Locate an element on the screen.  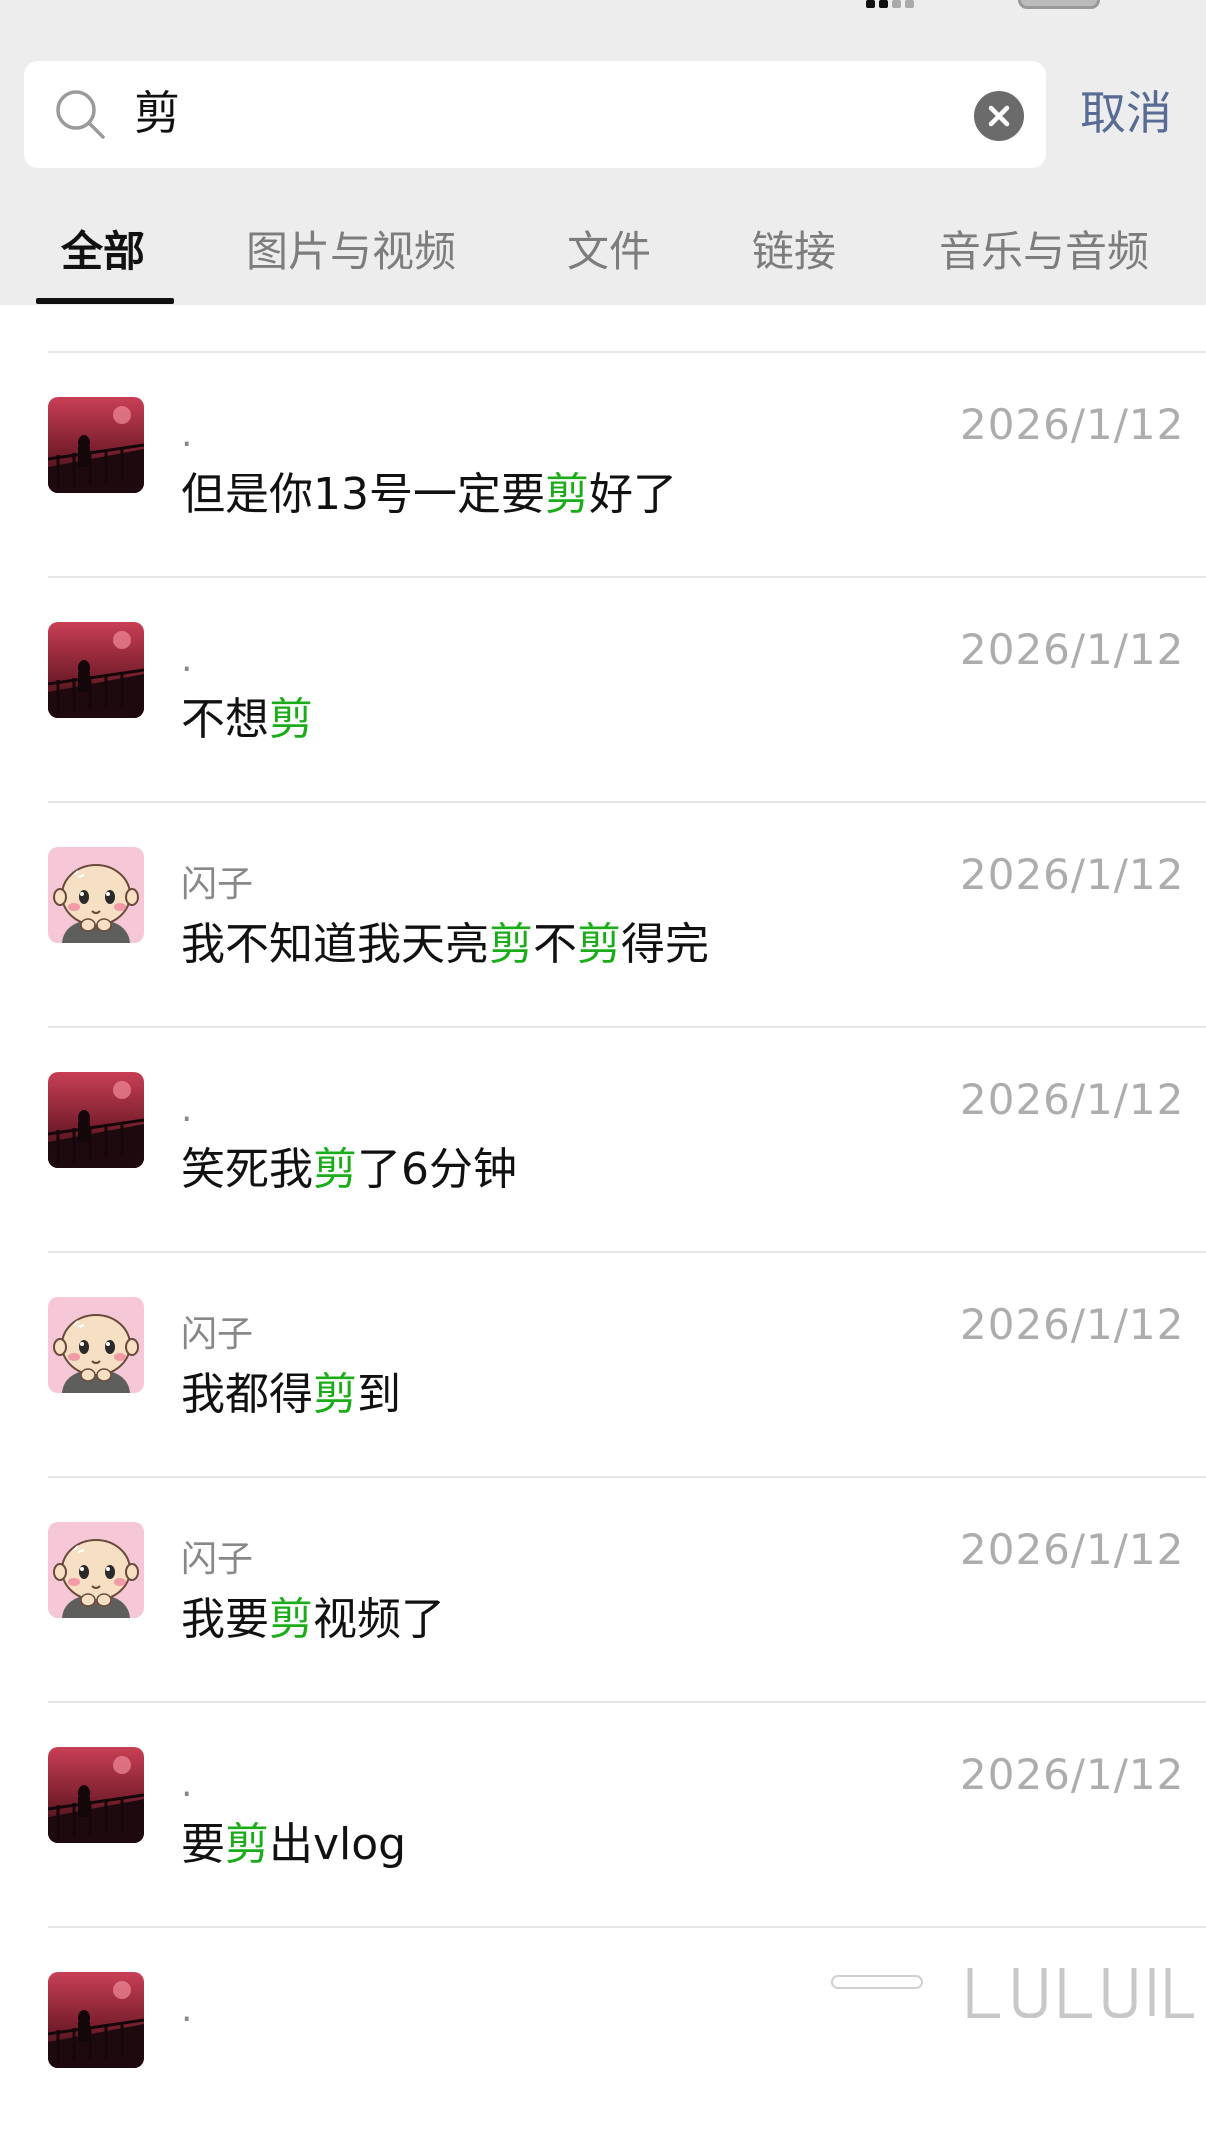
result-row: 闪子 2026/1/12 我不知道我天亮剪不剪得完 is located at coordinates (603, 915).